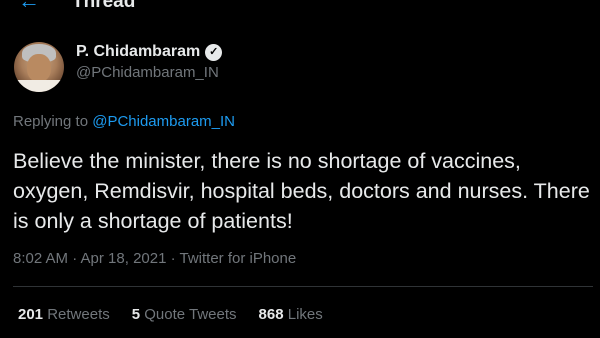  I want to click on replying-to: Replying to @PChidambaram_IN, so click(124, 121).